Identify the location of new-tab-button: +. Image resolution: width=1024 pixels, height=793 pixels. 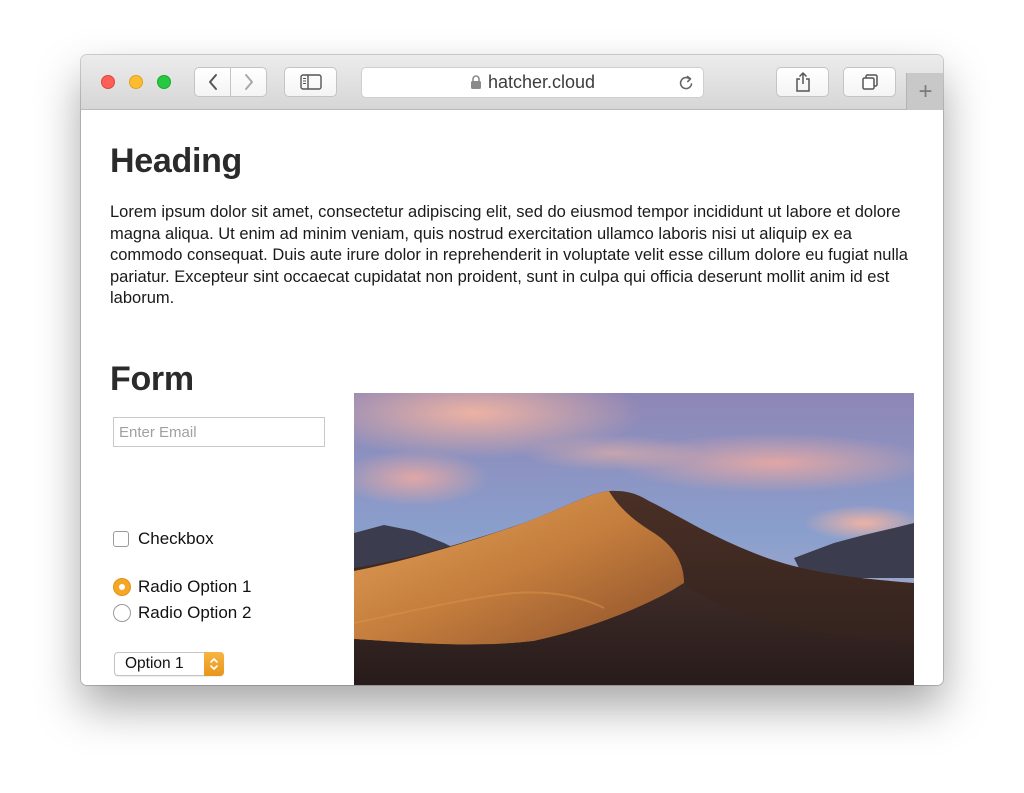
(924, 91).